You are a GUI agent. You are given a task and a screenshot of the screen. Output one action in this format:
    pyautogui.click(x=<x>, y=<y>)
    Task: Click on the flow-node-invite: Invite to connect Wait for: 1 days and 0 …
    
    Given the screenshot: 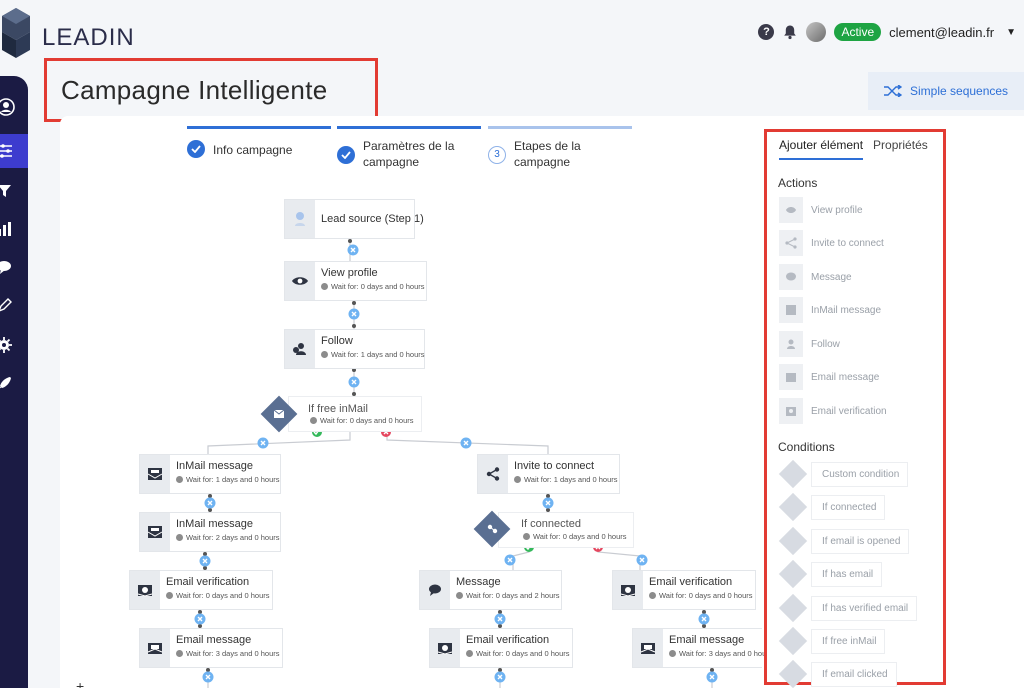 What is the action you would take?
    pyautogui.click(x=548, y=474)
    